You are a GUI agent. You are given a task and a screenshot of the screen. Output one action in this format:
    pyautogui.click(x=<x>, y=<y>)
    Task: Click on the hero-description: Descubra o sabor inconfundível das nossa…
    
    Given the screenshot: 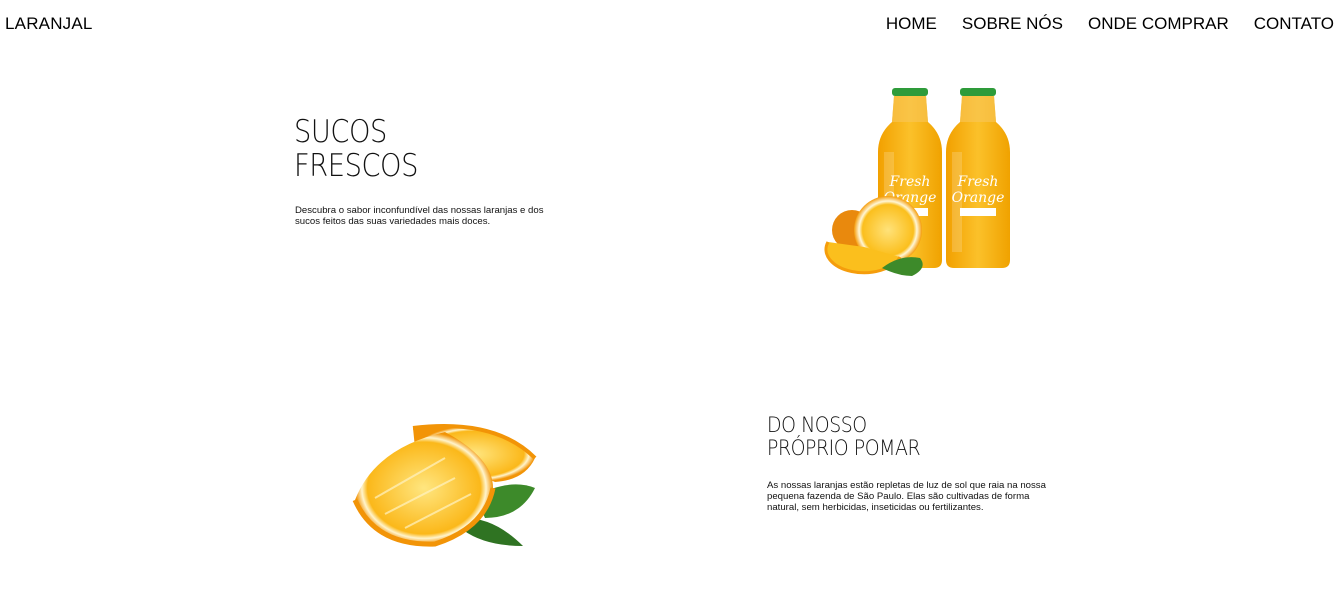 What is the action you would take?
    pyautogui.click(x=419, y=216)
    